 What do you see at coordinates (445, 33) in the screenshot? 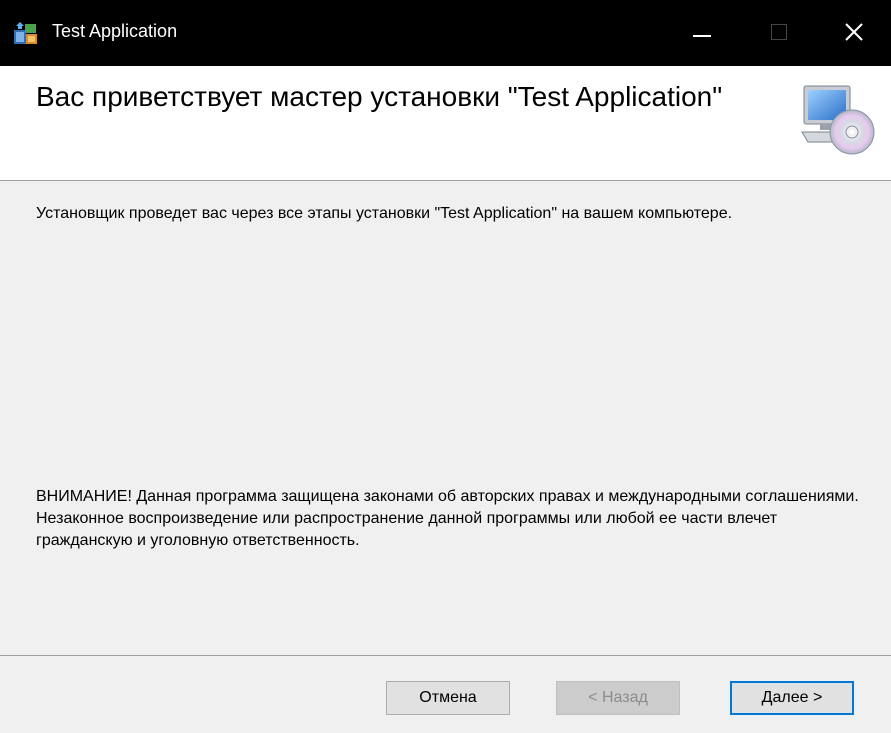
I see `title-bar: Test Application` at bounding box center [445, 33].